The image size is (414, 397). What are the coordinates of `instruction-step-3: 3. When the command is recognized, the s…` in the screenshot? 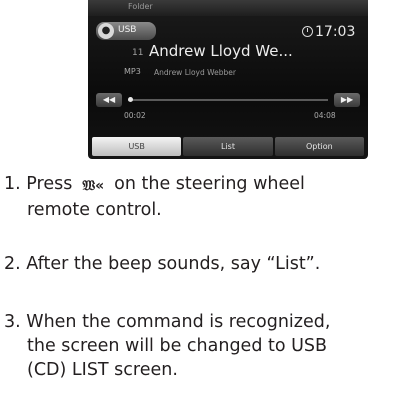 It's located at (167, 346).